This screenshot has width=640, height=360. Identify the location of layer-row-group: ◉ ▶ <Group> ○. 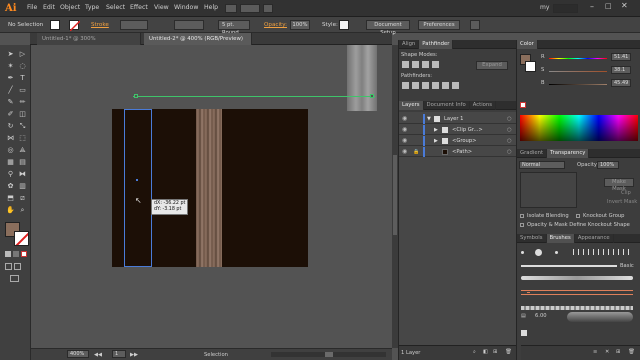
(458, 141).